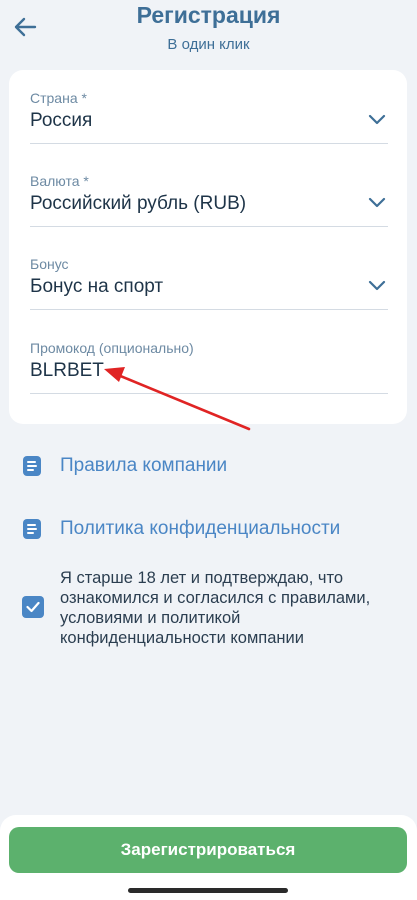  I want to click on privacy-policy-label: Политика конфиденциальности, so click(200, 528).